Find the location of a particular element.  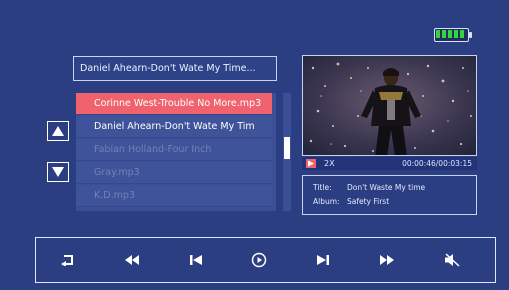

next-icon is located at coordinates (323, 260).